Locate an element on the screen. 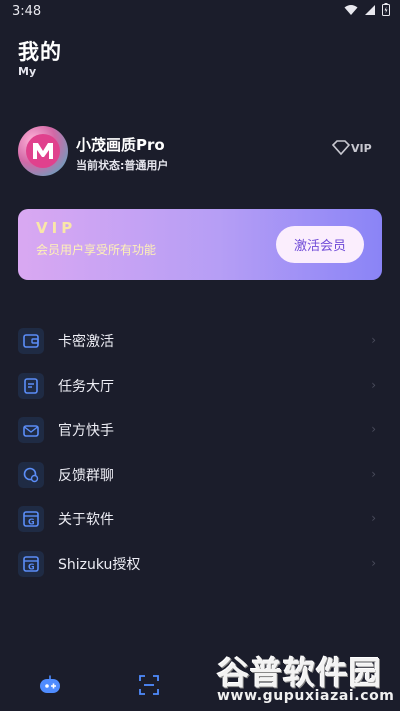  profile-name: 小茂画质Pro is located at coordinates (120, 145).